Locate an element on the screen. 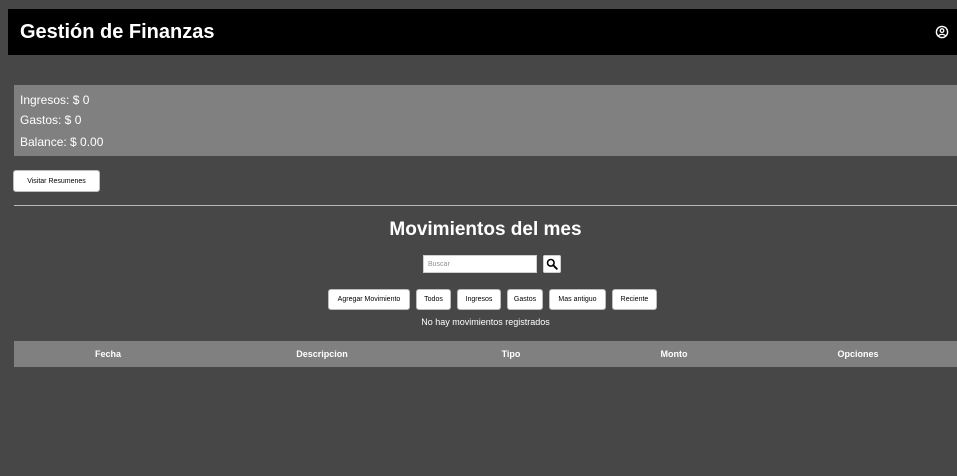 The height and width of the screenshot is (476, 957). visit-summaries-button: Visitar Resumenes is located at coordinates (56, 181).